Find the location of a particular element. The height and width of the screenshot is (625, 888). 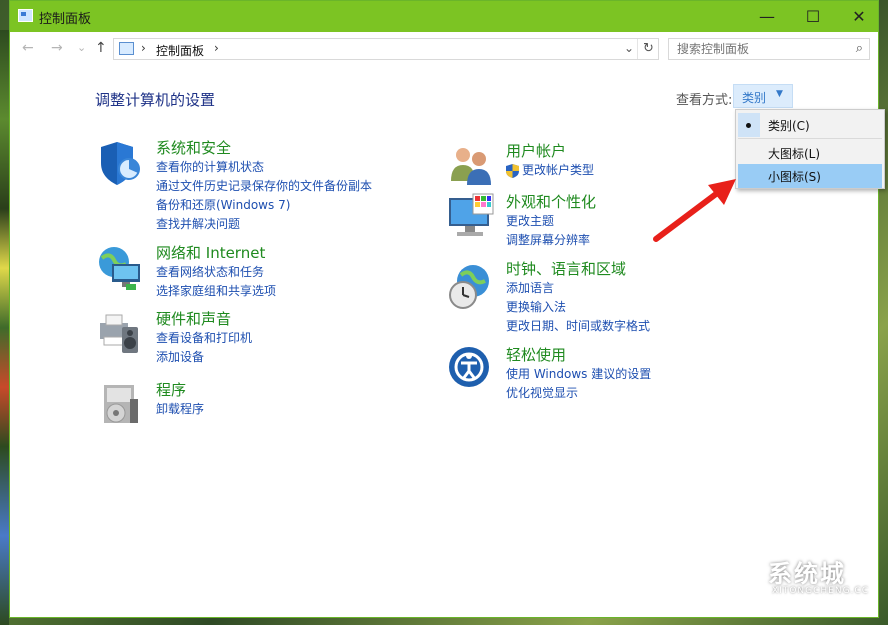

menu-item-category: 类别(C) is located at coordinates (810, 125).